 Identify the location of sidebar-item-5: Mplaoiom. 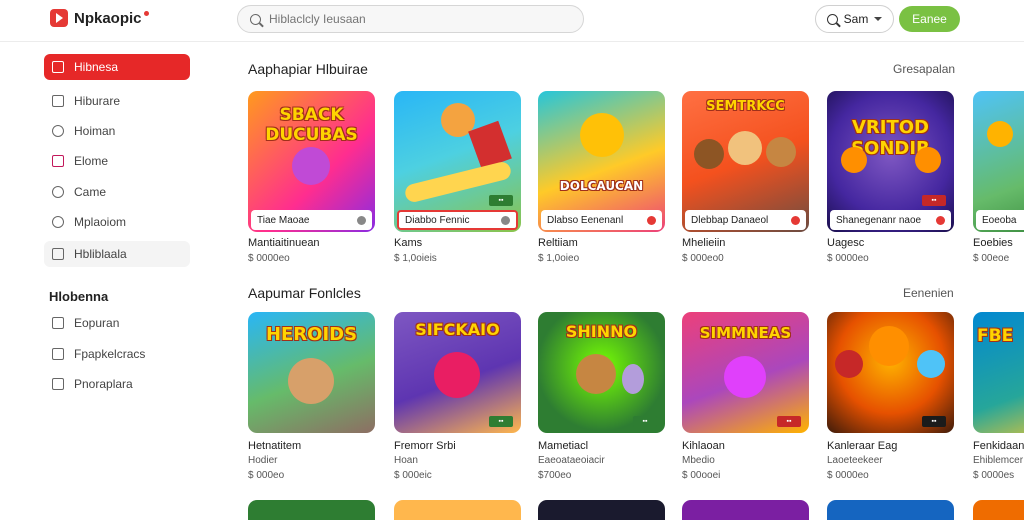
(117, 222).